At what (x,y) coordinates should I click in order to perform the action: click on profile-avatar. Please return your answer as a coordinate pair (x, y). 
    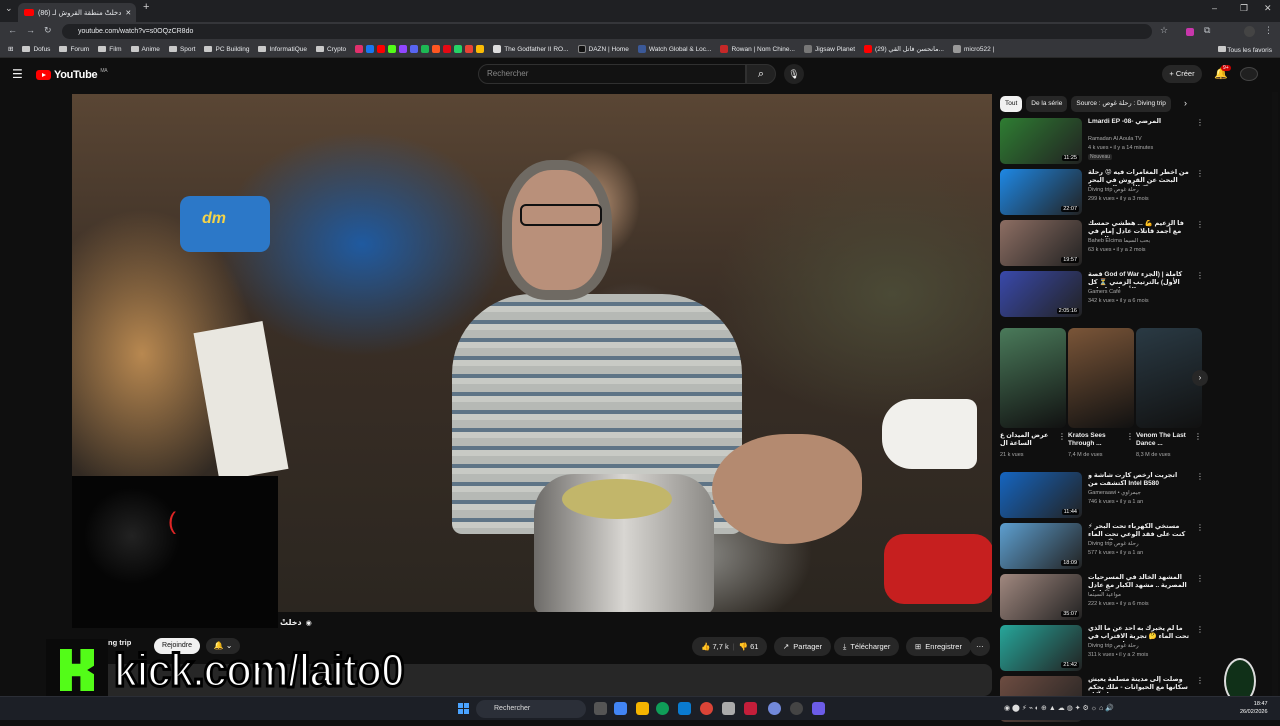
    Looking at the image, I should click on (1249, 31).